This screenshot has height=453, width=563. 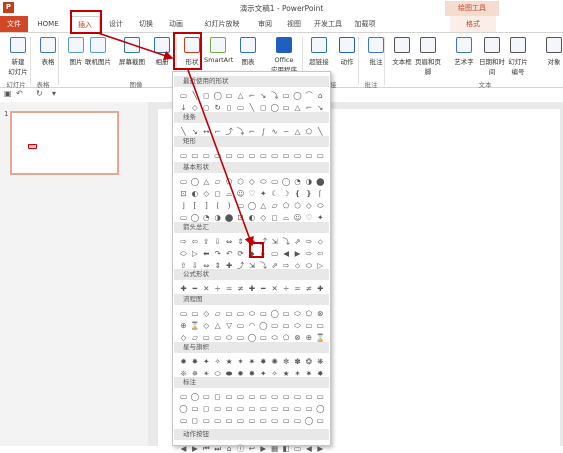 I want to click on arrow-to-shape, so click(x=220, y=158).